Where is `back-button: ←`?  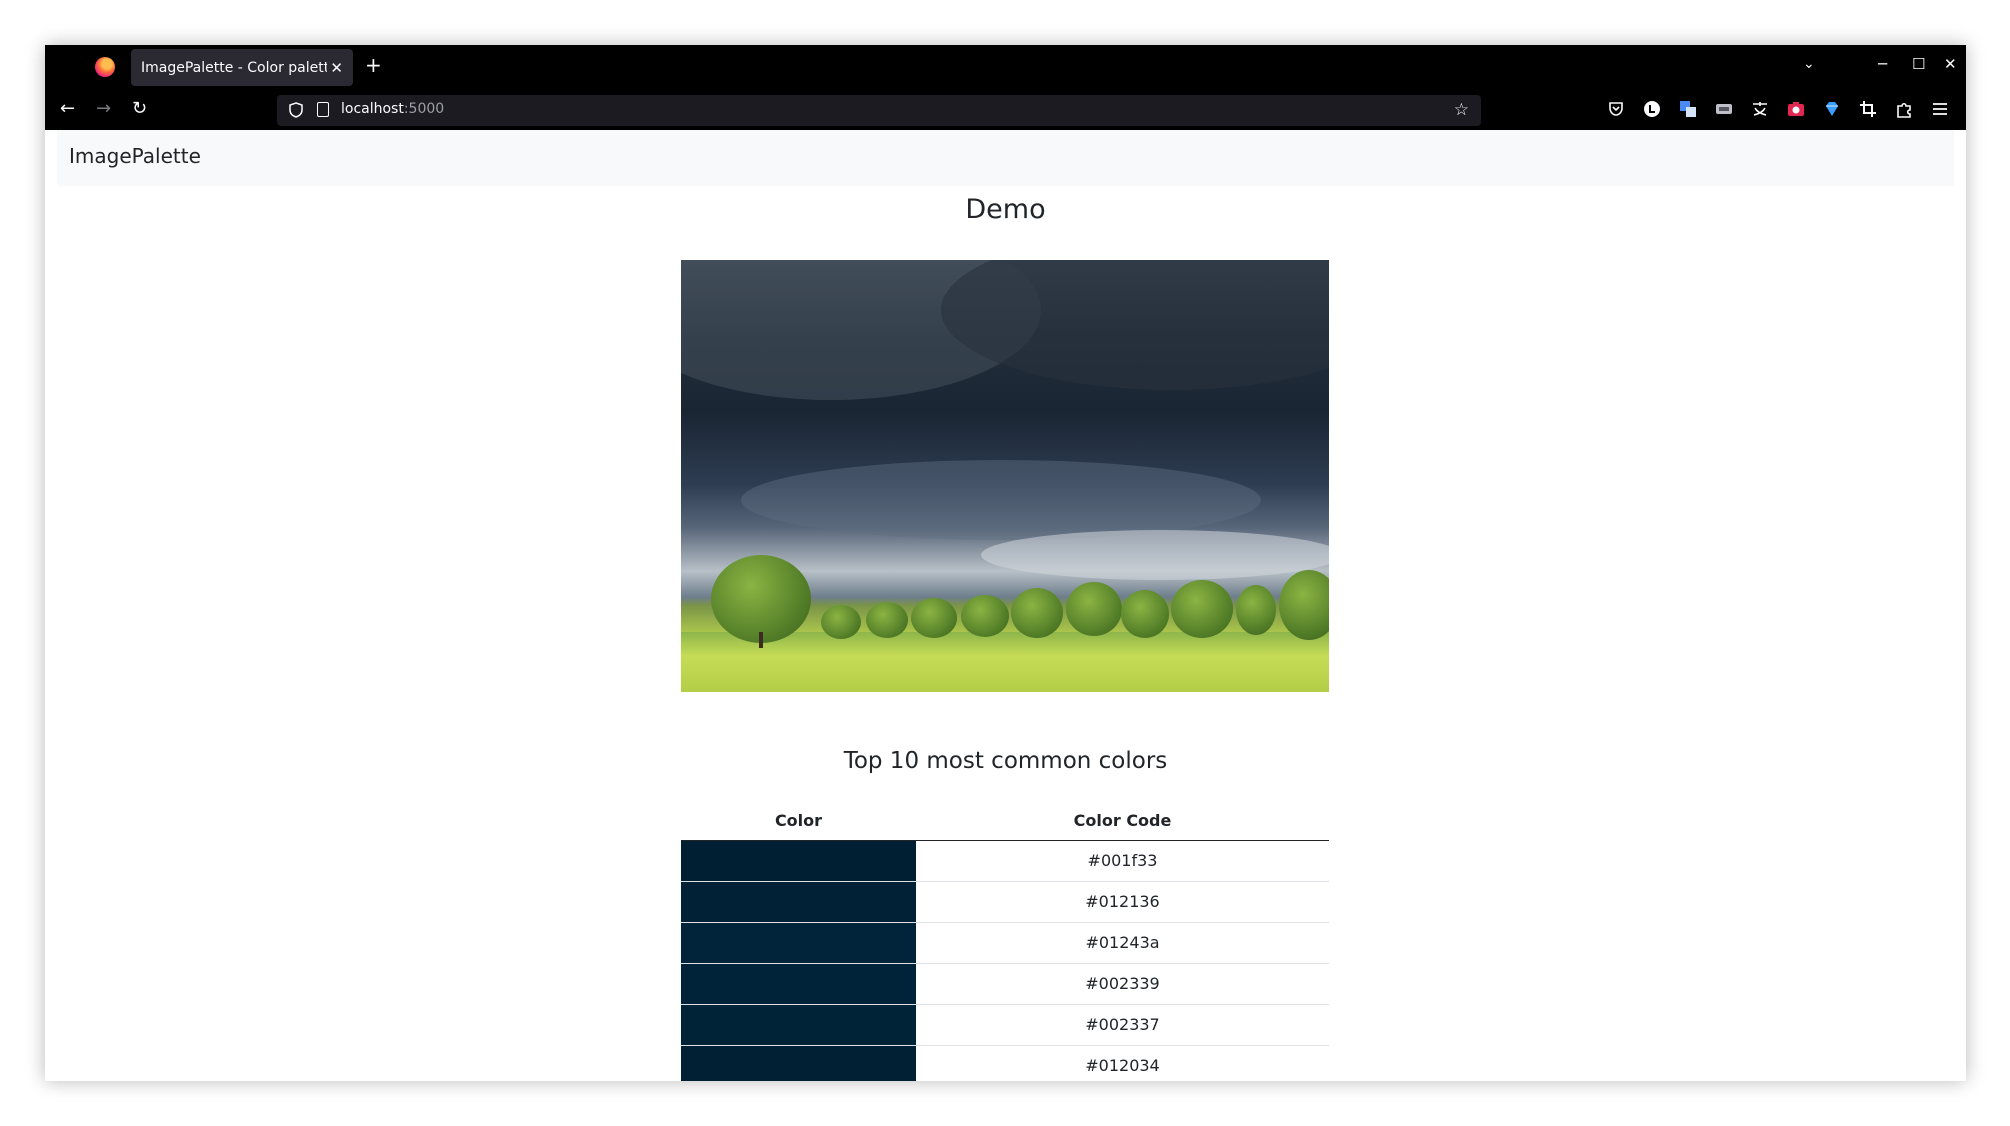
back-button: ← is located at coordinates (67, 109).